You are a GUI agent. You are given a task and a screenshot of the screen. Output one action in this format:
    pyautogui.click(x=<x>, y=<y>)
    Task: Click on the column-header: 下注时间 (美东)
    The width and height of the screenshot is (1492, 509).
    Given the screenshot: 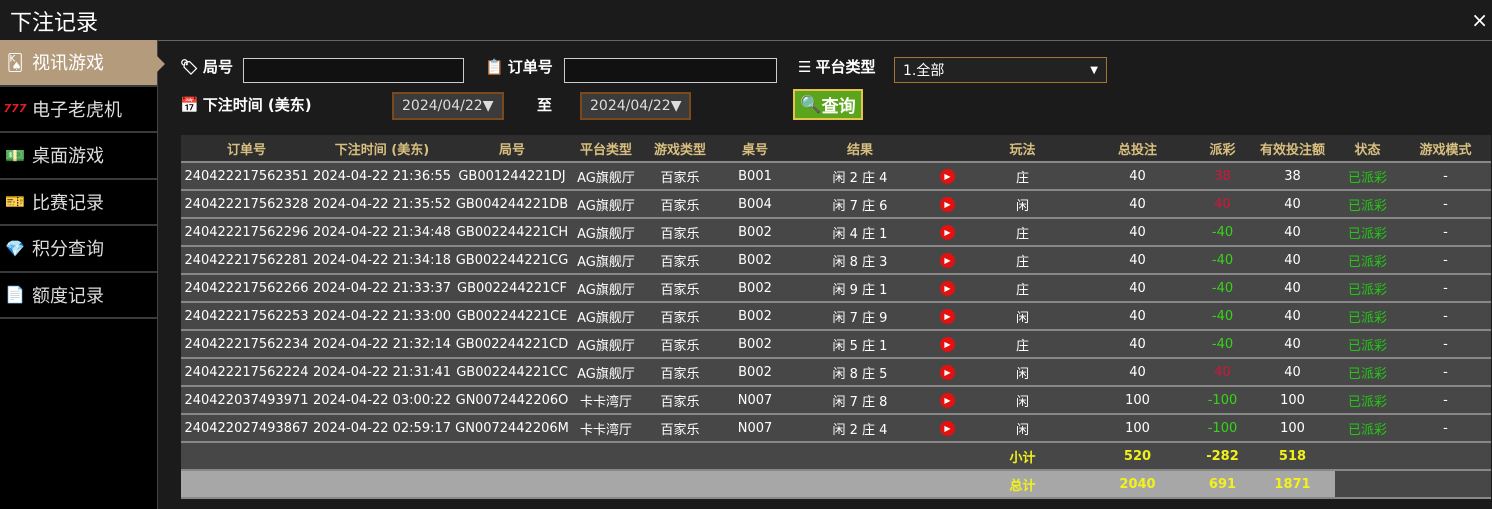 What is the action you would take?
    pyautogui.click(x=382, y=149)
    